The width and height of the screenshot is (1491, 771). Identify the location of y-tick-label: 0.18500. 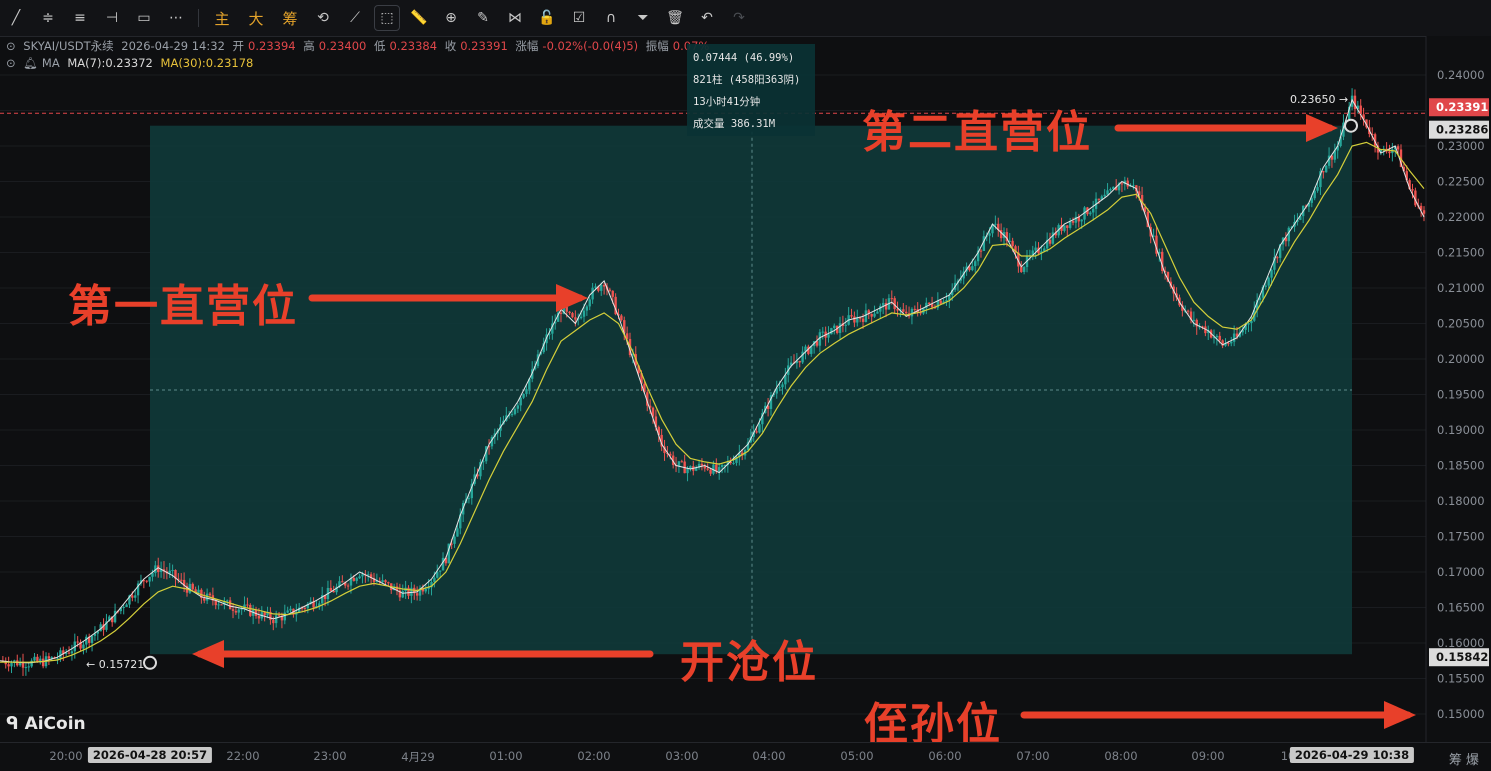
(1461, 466).